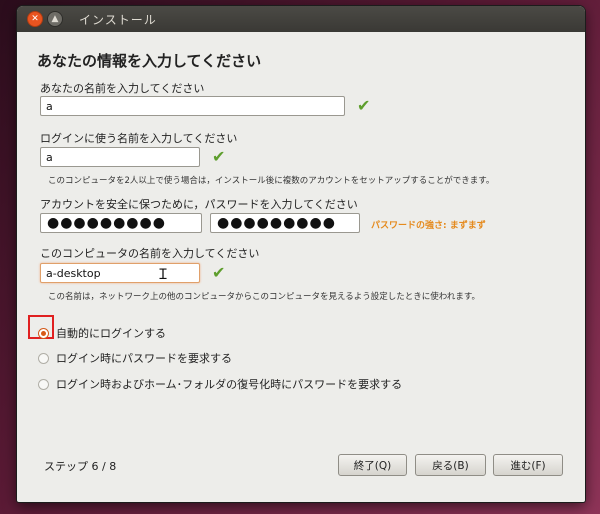 Image resolution: width=600 pixels, height=514 pixels. Describe the element at coordinates (106, 223) in the screenshot. I see `password-mask: ●●●●●●●●●` at that location.